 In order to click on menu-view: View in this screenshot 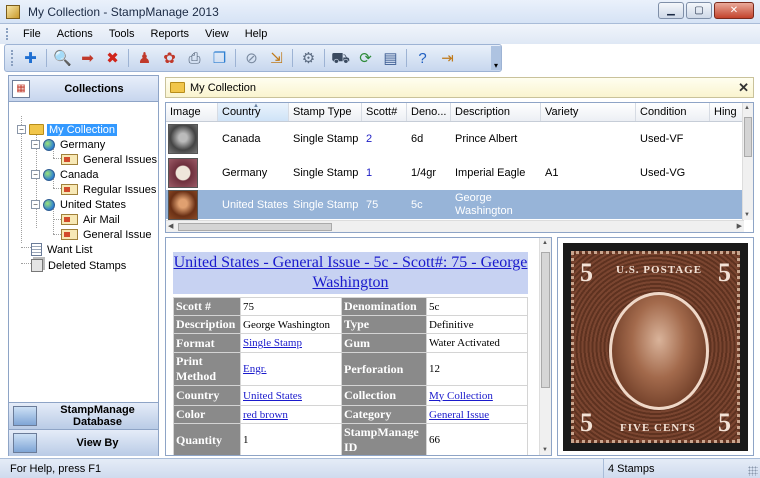, I will do `click(217, 34)`.